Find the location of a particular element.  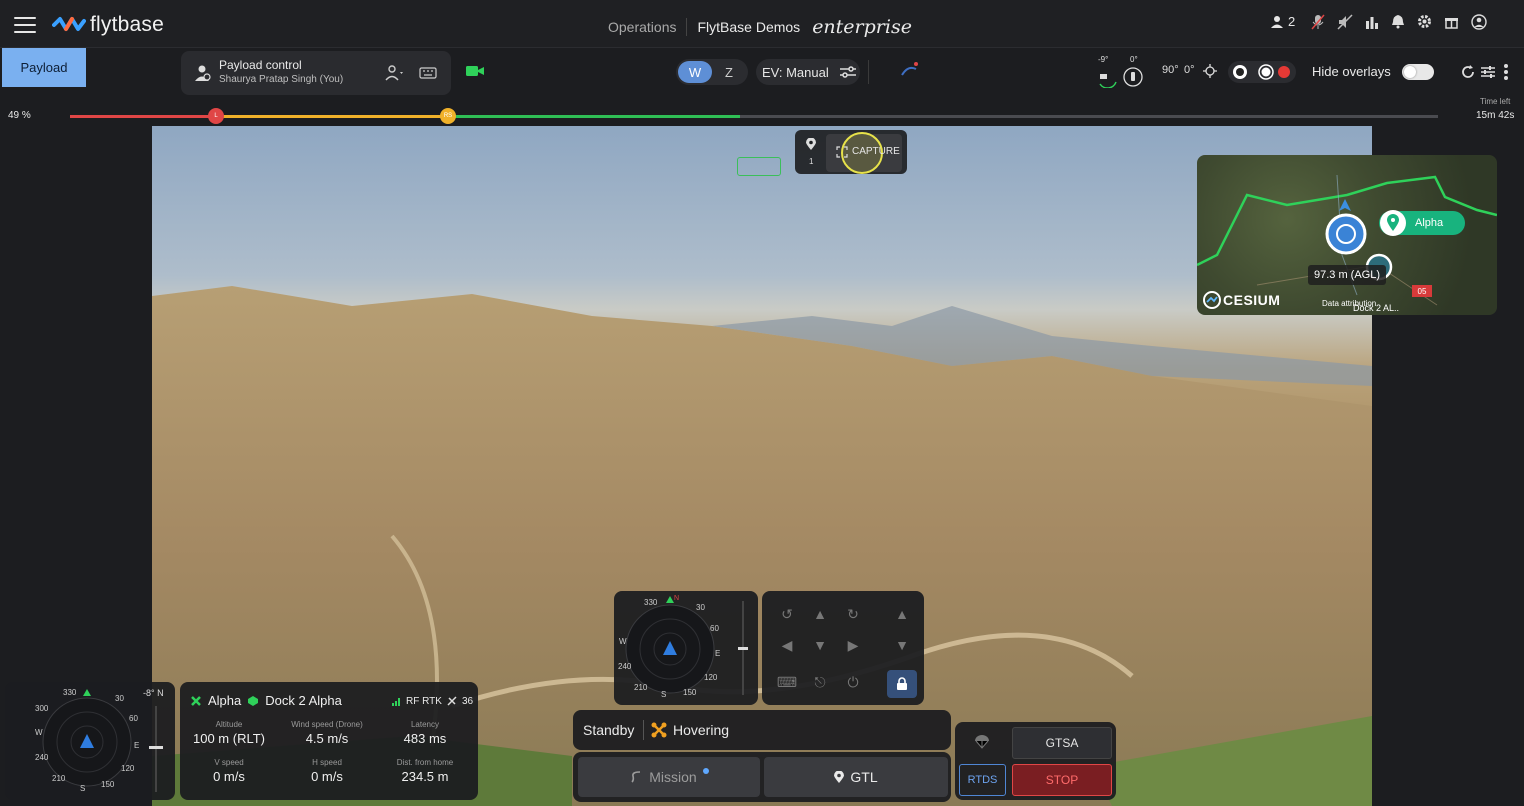

backward-arrow-icon: ▼ is located at coordinates (820, 645).